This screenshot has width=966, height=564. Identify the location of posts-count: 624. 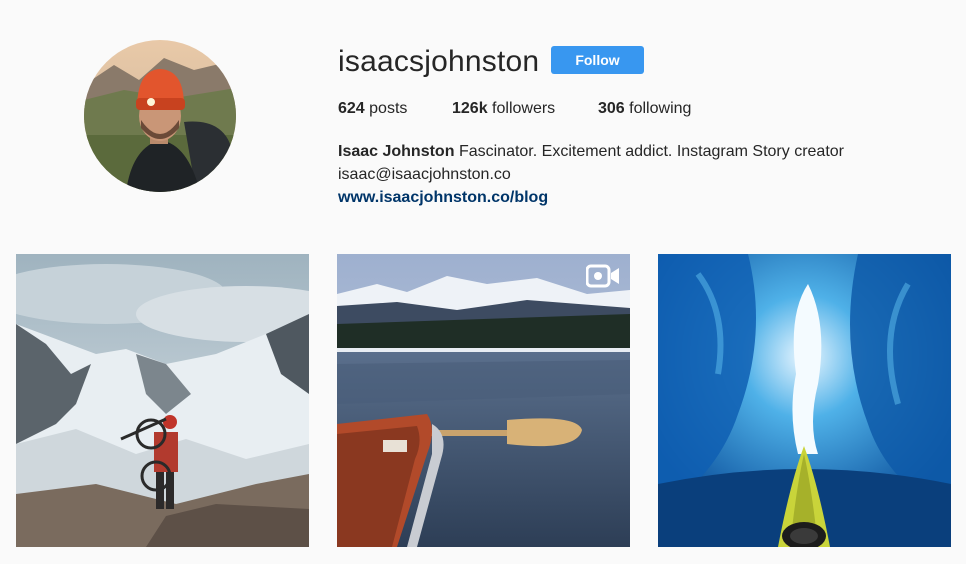
(351, 108).